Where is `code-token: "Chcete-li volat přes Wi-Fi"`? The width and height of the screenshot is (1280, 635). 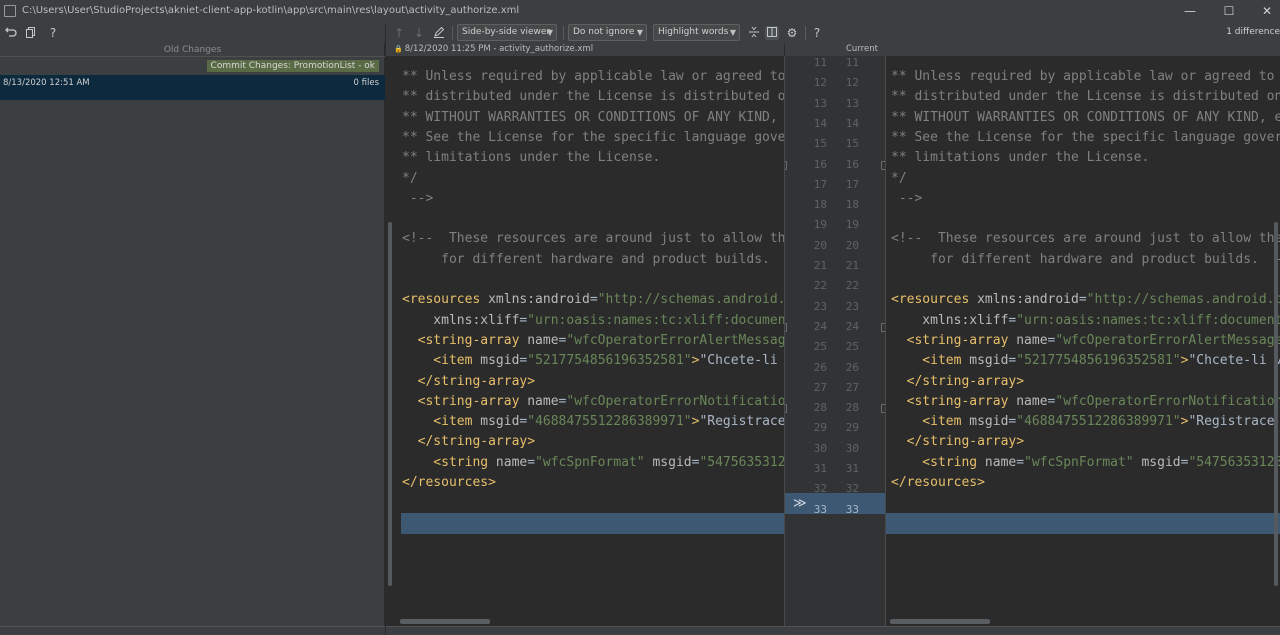
code-token: "Chcete-li volat přes Wi-Fi" is located at coordinates (738, 361).